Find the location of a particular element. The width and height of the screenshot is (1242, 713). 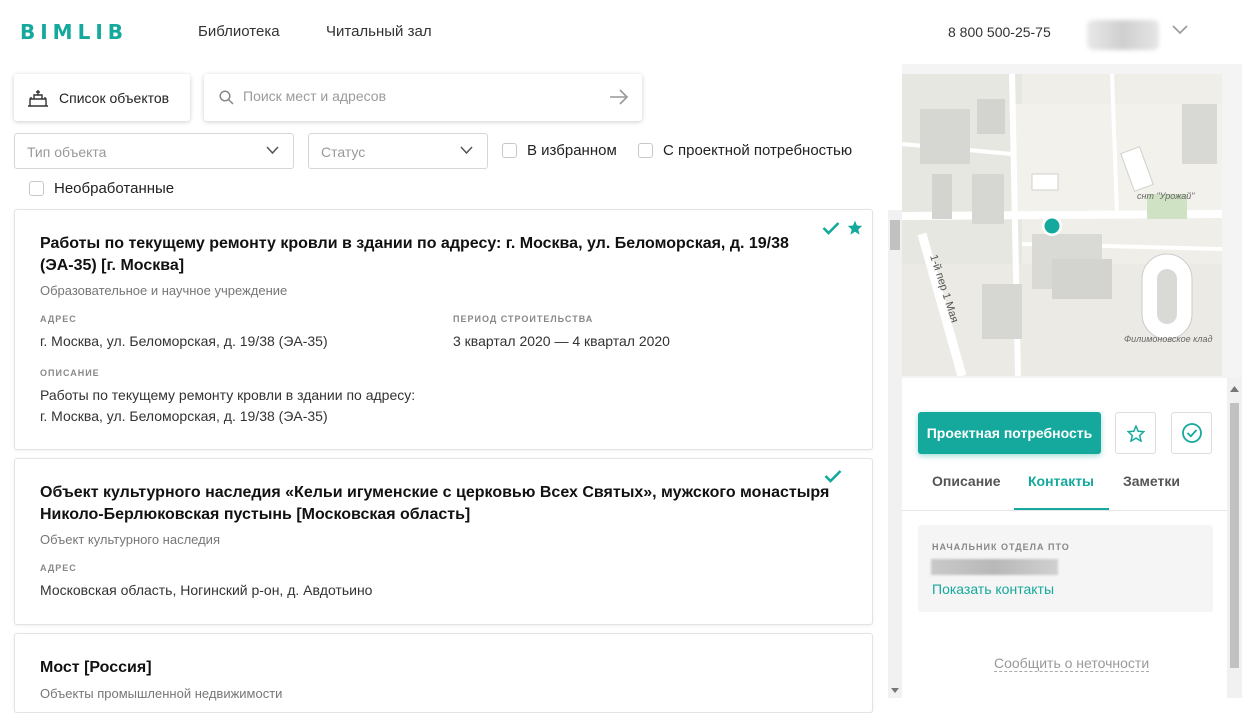

check-icon is located at coordinates (833, 476).